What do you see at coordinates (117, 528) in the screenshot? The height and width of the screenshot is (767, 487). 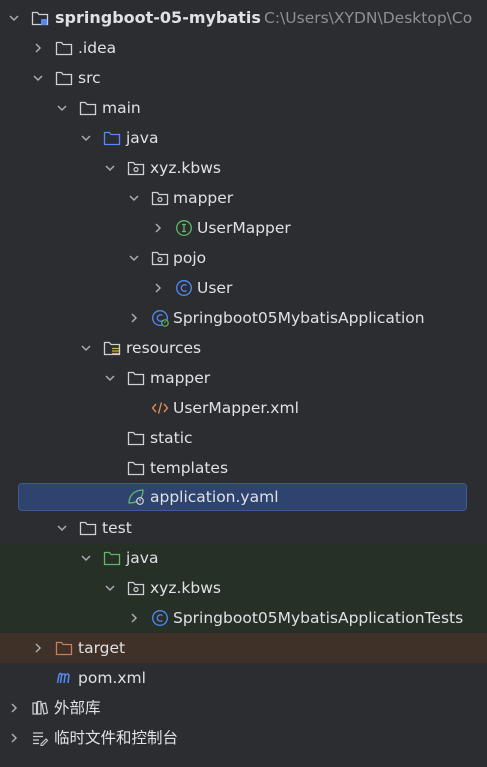 I see `folder-label: test` at bounding box center [117, 528].